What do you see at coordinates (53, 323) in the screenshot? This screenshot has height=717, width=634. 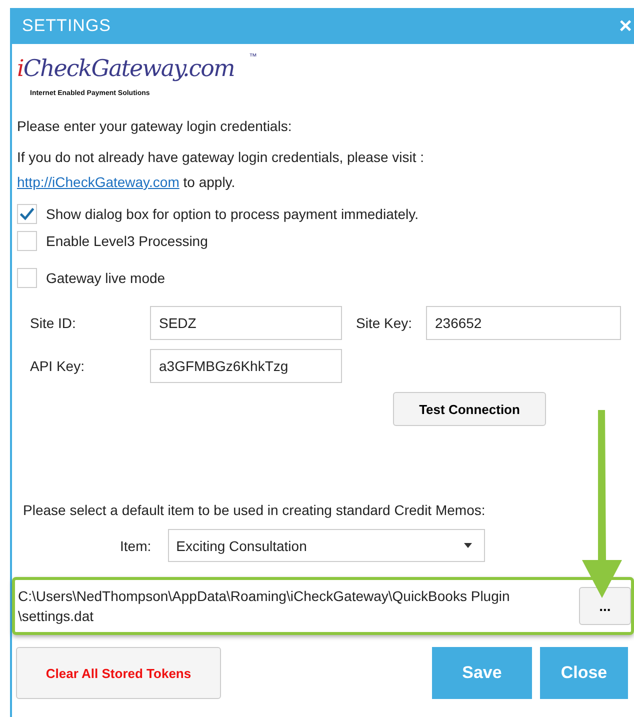 I see `field-label: Site ID:` at bounding box center [53, 323].